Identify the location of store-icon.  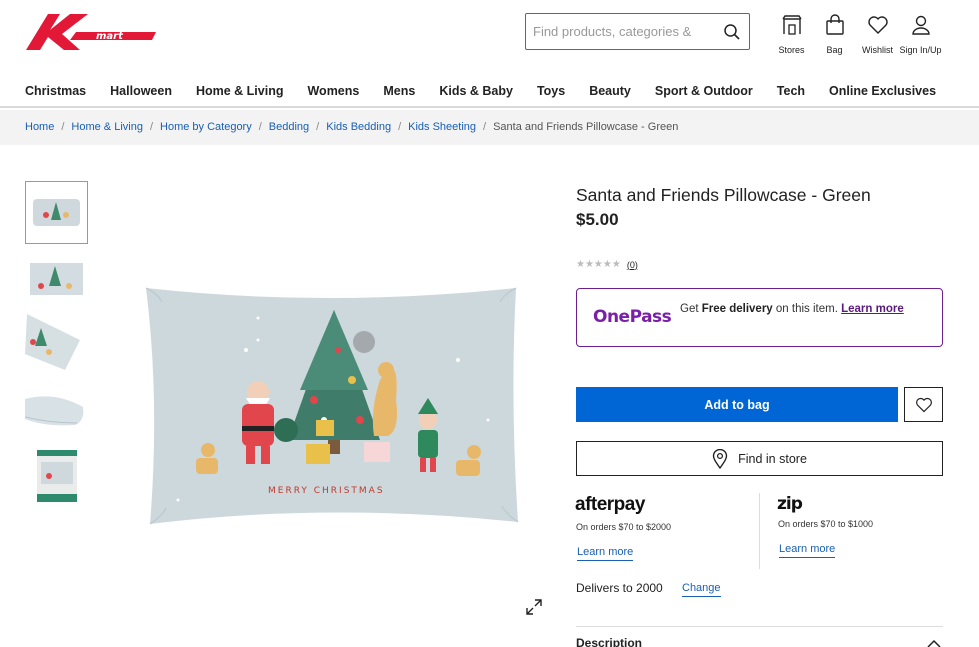
(791, 25).